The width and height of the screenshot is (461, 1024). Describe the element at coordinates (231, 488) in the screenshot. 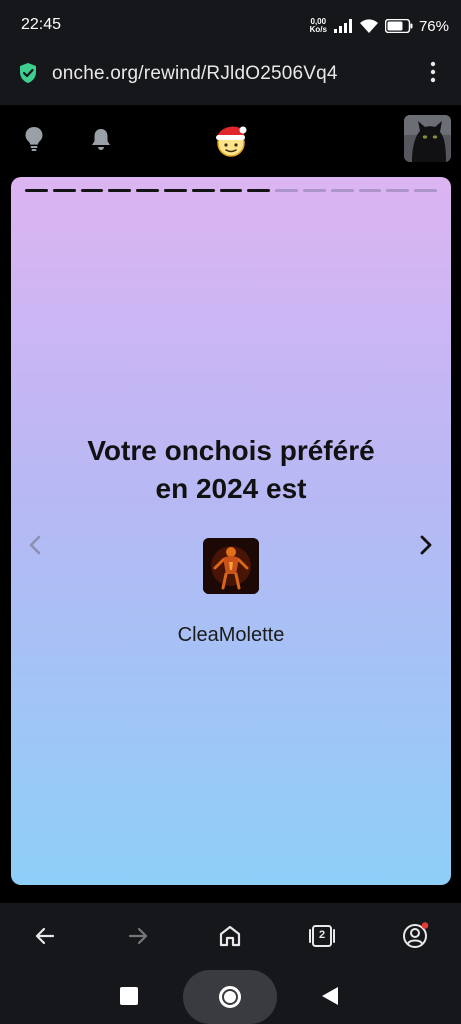

I see `card-title-line2: en 2024 est` at that location.